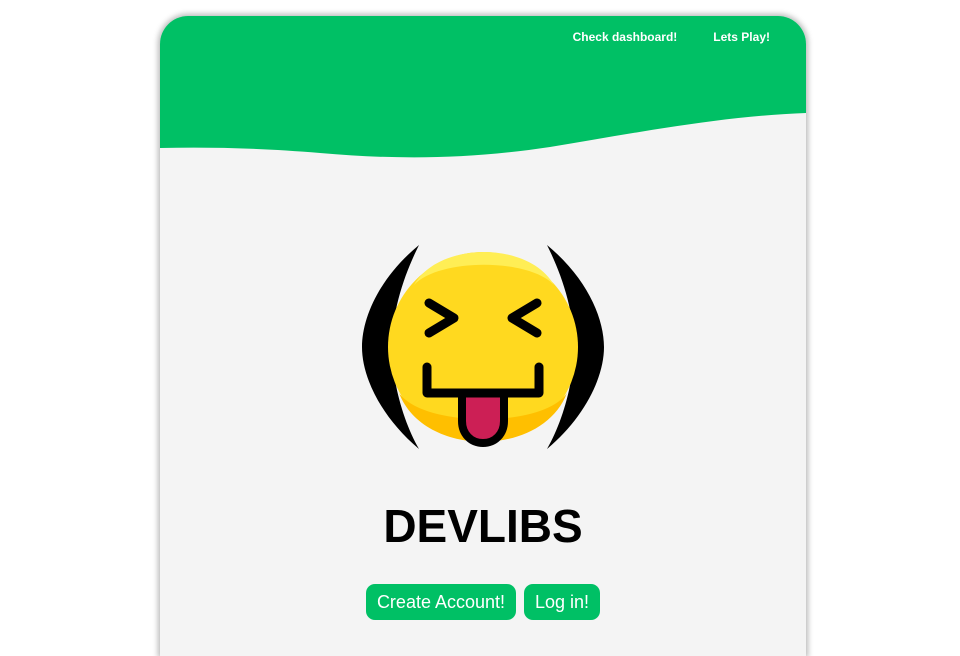 This screenshot has width=960, height=656. I want to click on auth-actions: Create Account! Log in!, so click(483, 602).